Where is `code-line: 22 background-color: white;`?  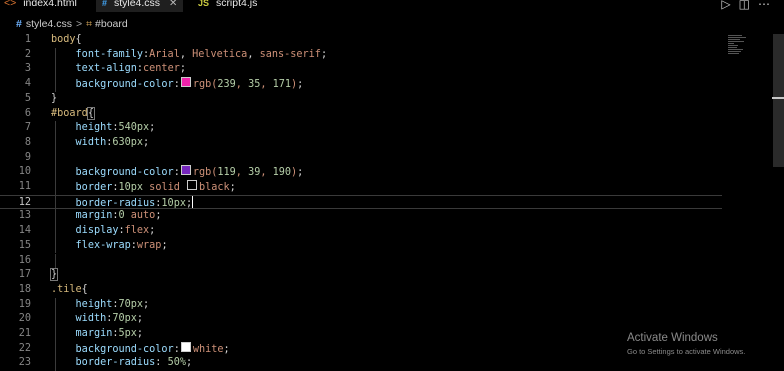
code-line: 22 background-color: white; is located at coordinates (361, 349).